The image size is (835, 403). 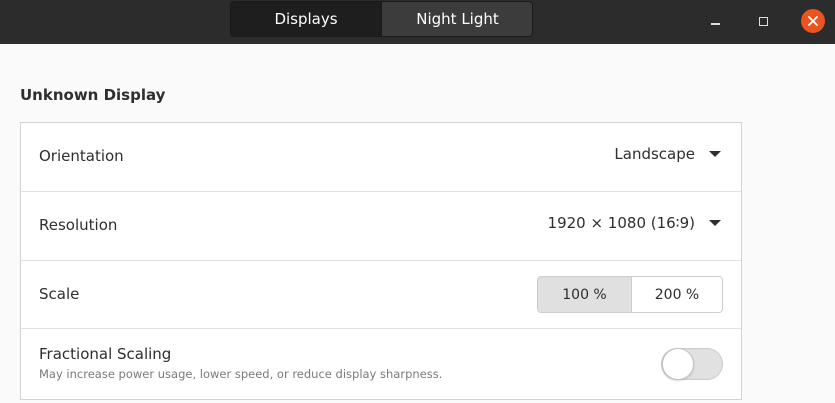 I want to click on fractional-scaling-label: Fractional Scaling, so click(x=105, y=354).